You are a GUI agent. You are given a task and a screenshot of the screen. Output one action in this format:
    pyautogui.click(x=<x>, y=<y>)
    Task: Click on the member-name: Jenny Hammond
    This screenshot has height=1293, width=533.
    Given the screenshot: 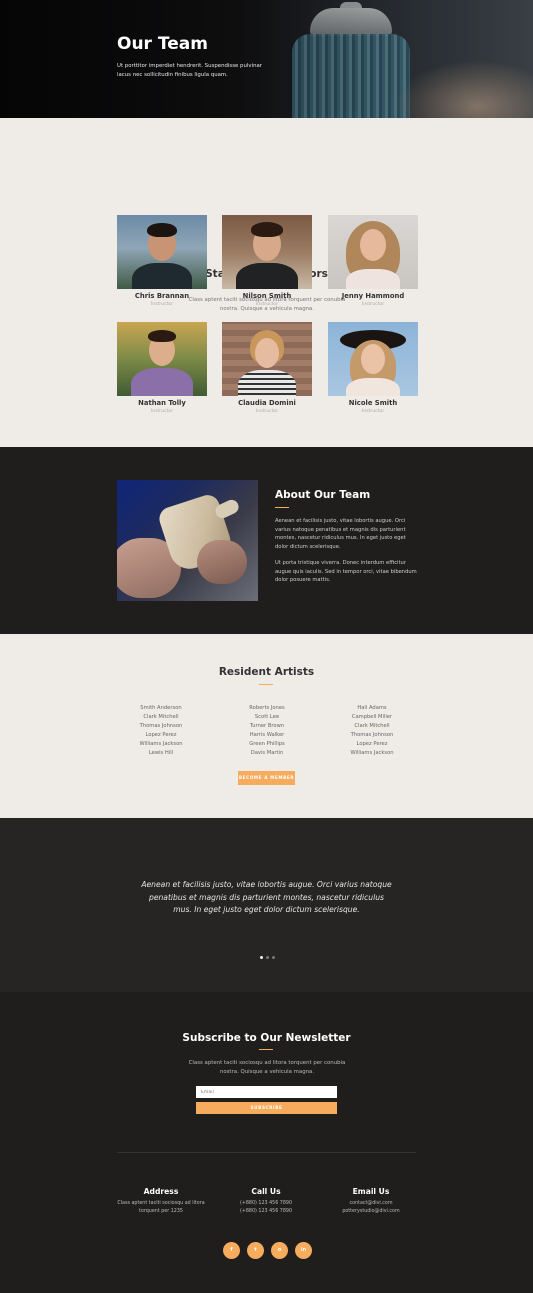 What is the action you would take?
    pyautogui.click(x=373, y=296)
    